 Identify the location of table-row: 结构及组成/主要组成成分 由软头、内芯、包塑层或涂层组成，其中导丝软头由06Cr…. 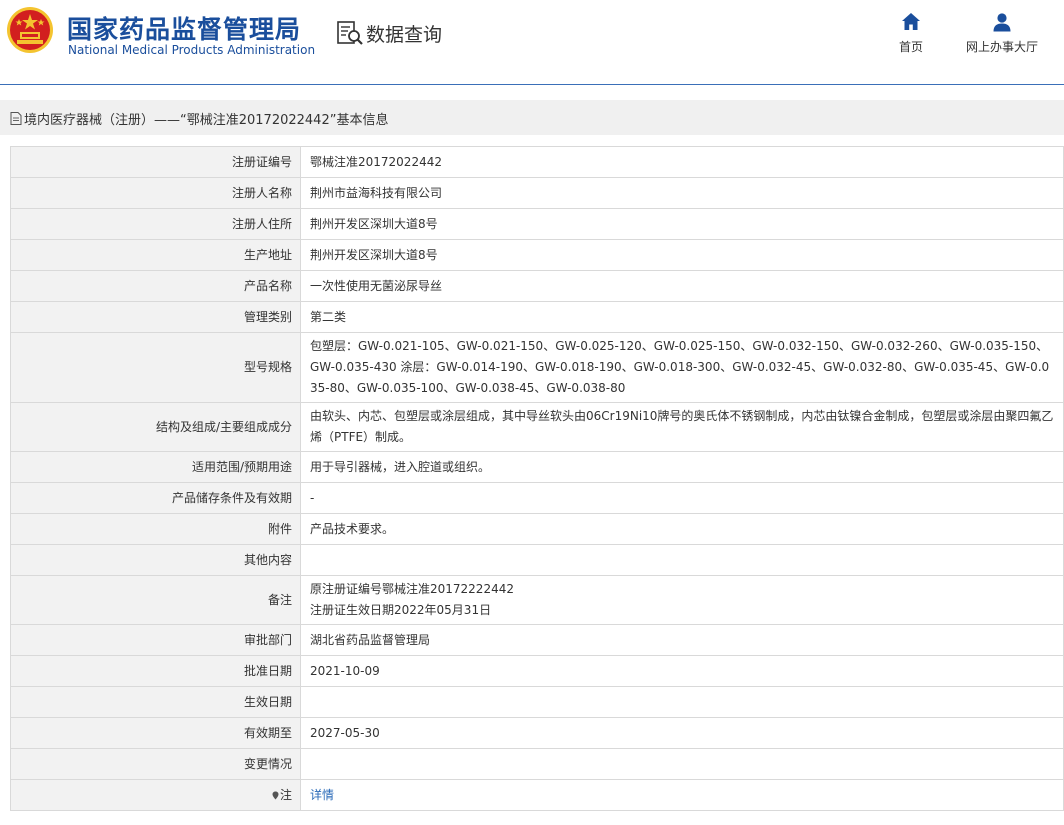
(537, 427).